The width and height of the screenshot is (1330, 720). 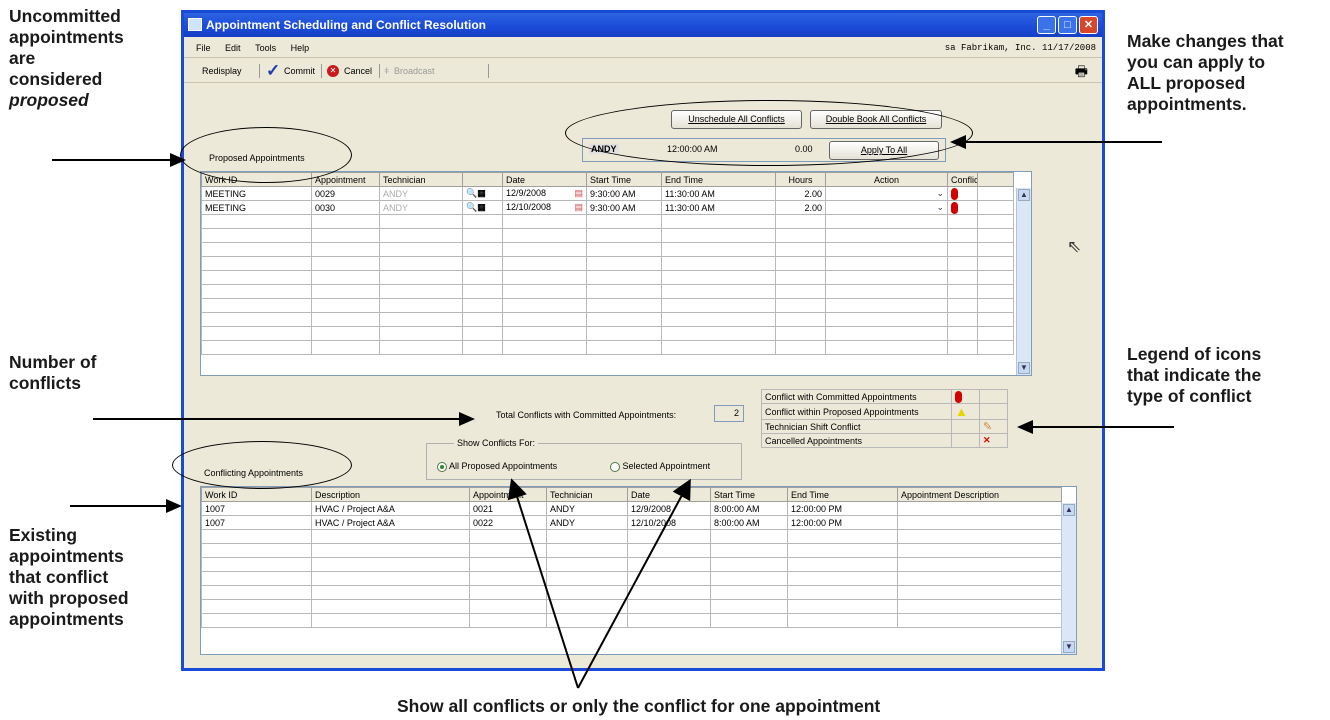 I want to click on arrow-to-selected, so click(x=634, y=583).